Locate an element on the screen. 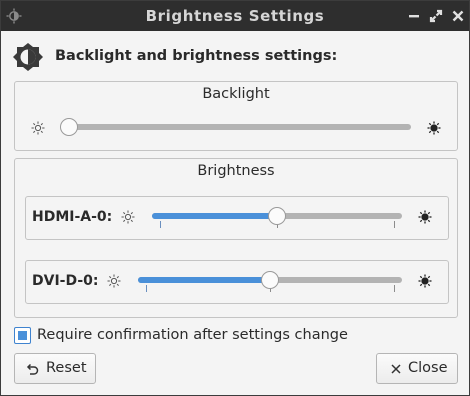  hdmi-slider-fill is located at coordinates (214, 216).